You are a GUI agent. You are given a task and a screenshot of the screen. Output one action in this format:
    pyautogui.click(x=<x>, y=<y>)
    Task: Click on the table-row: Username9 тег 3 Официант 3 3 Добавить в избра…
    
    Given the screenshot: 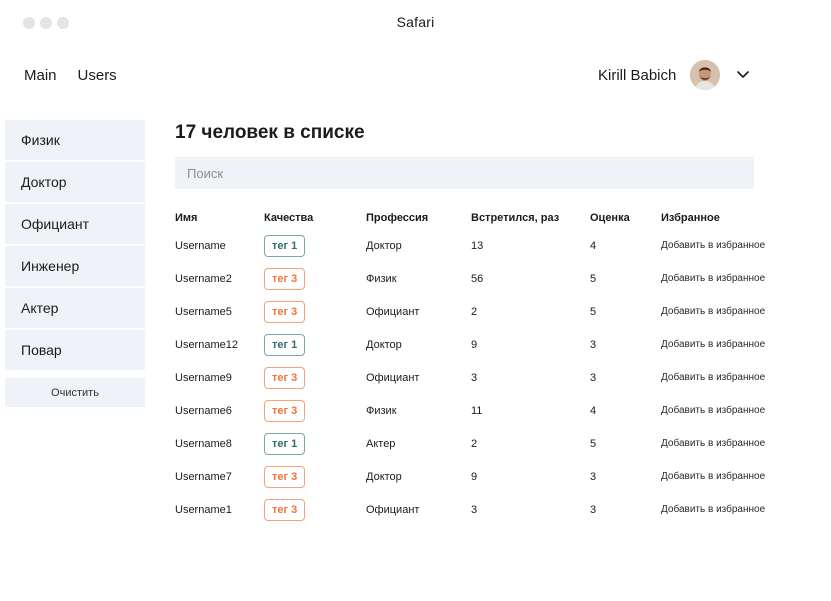 What is the action you would take?
    pyautogui.click(x=493, y=377)
    